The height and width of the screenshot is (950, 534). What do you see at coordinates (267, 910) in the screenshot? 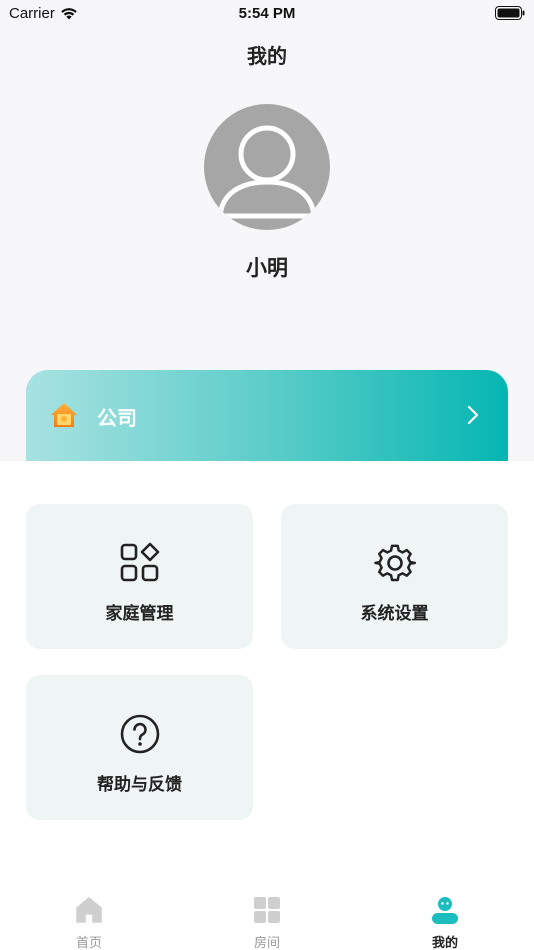
I see `room-grid-icon` at bounding box center [267, 910].